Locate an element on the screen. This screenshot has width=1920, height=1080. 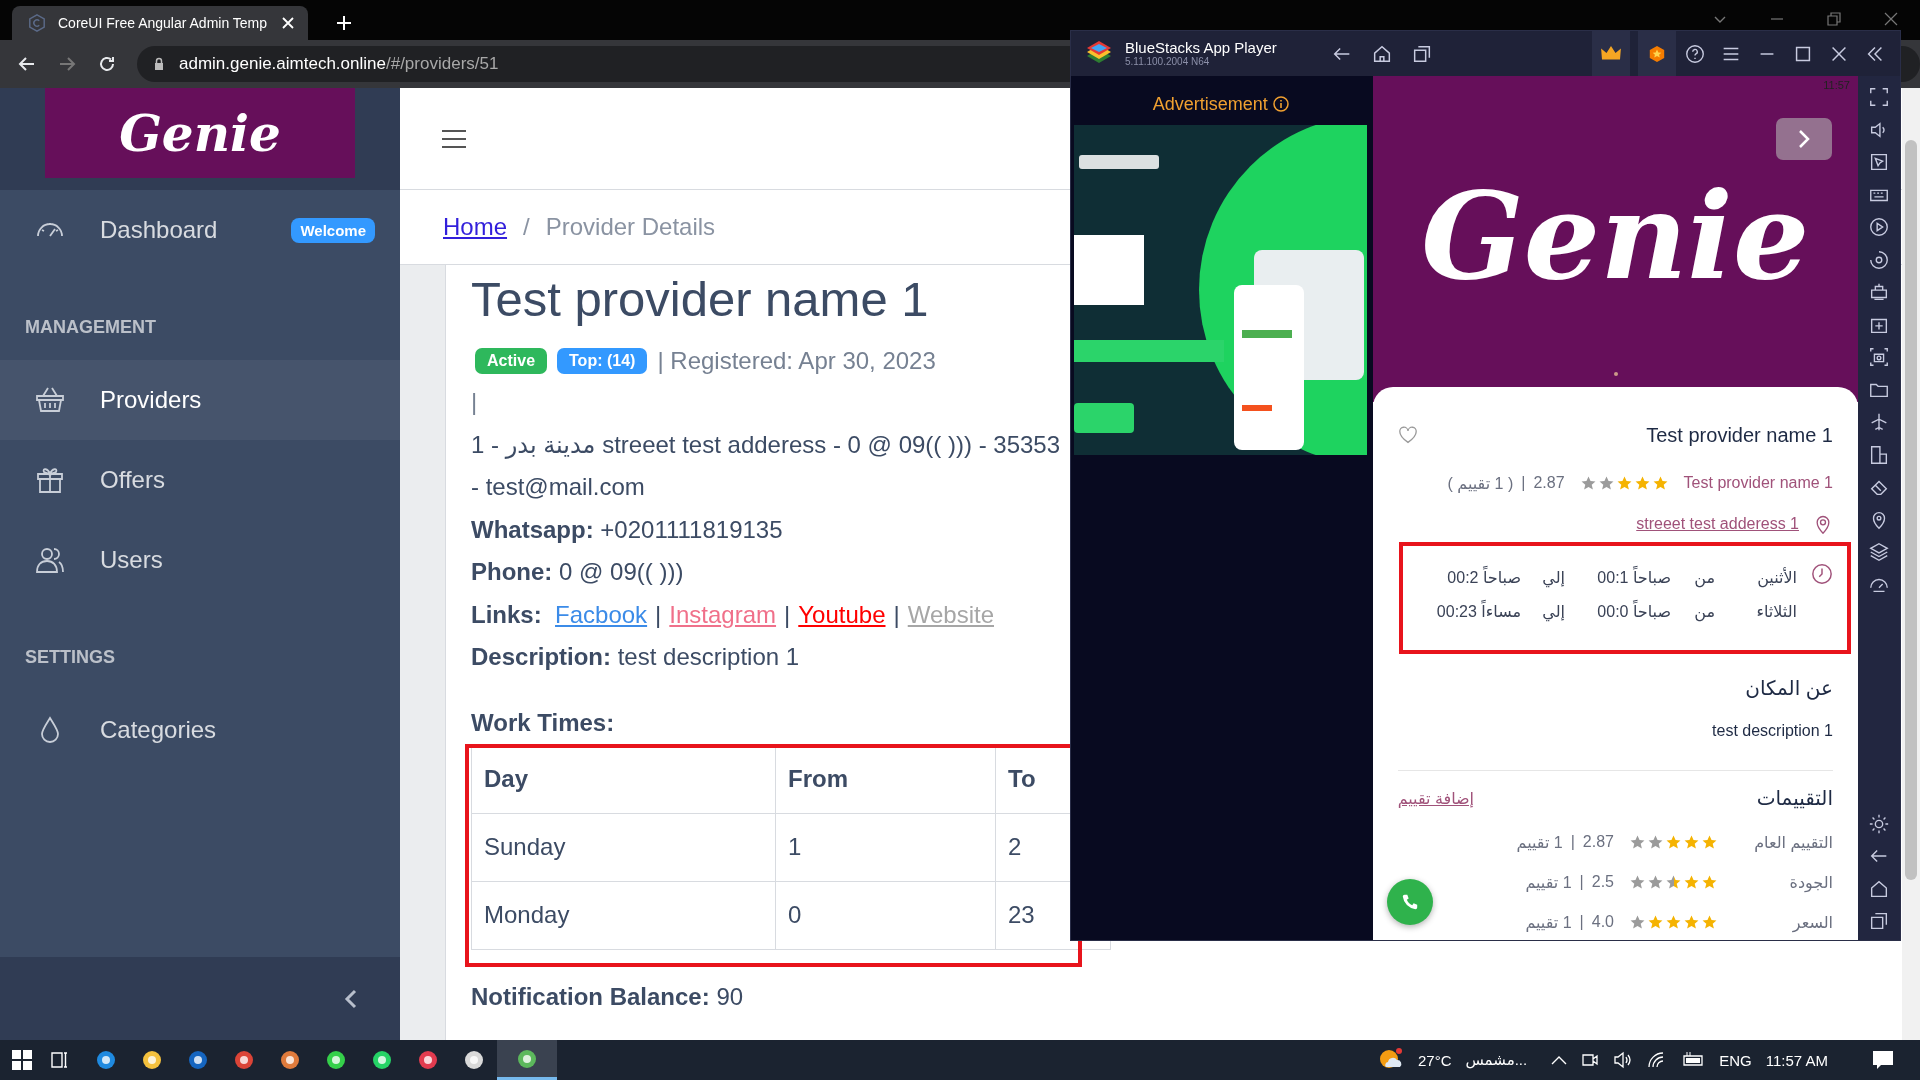
table-cell: Monday is located at coordinates (623, 915).